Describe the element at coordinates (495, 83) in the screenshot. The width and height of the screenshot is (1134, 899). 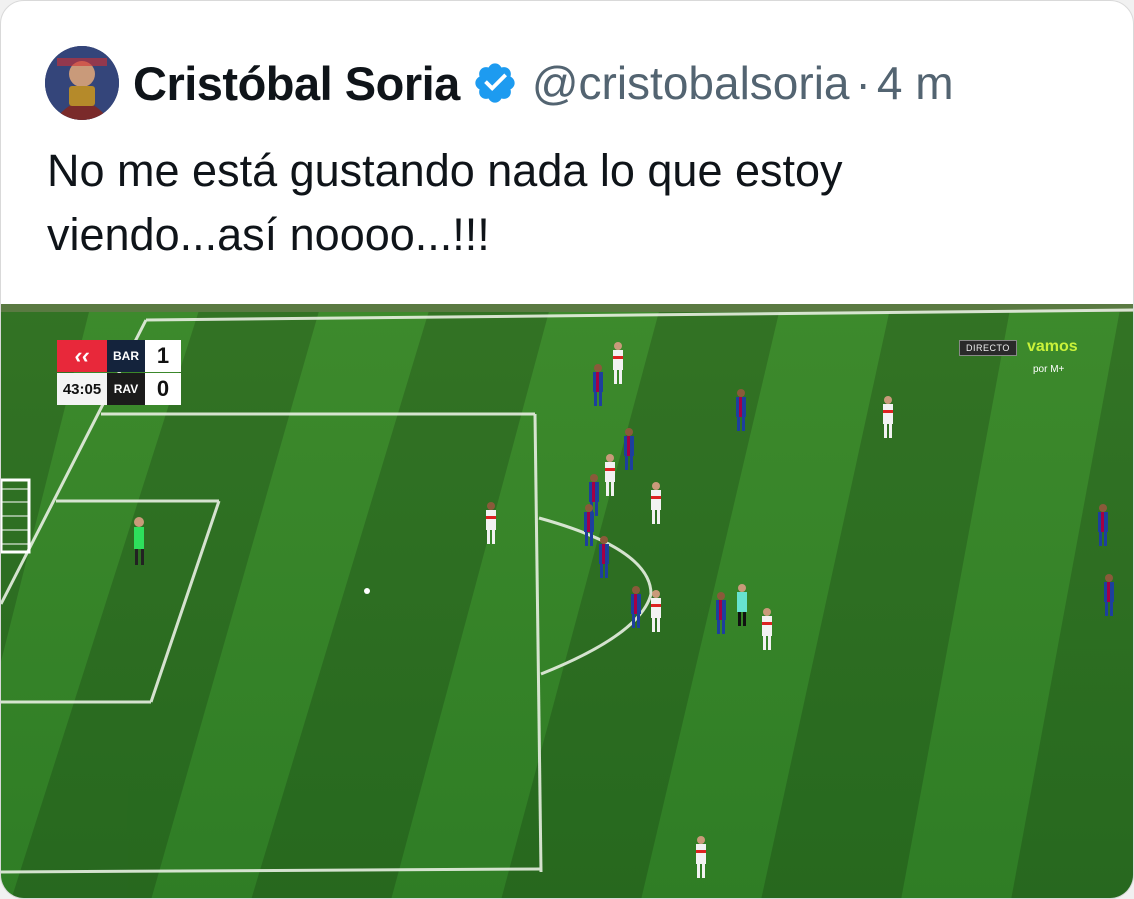
I see `verified-badge-icon` at that location.